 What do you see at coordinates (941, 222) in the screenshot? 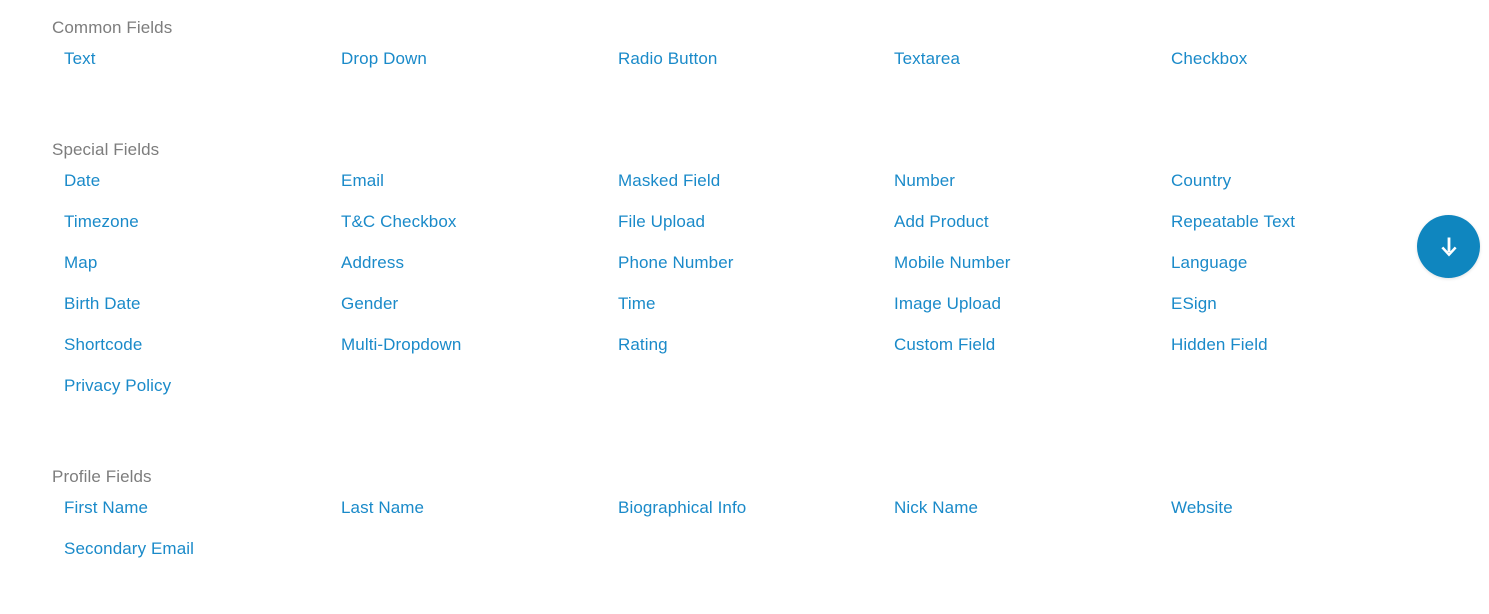
I see `field-link: Add Product` at bounding box center [941, 222].